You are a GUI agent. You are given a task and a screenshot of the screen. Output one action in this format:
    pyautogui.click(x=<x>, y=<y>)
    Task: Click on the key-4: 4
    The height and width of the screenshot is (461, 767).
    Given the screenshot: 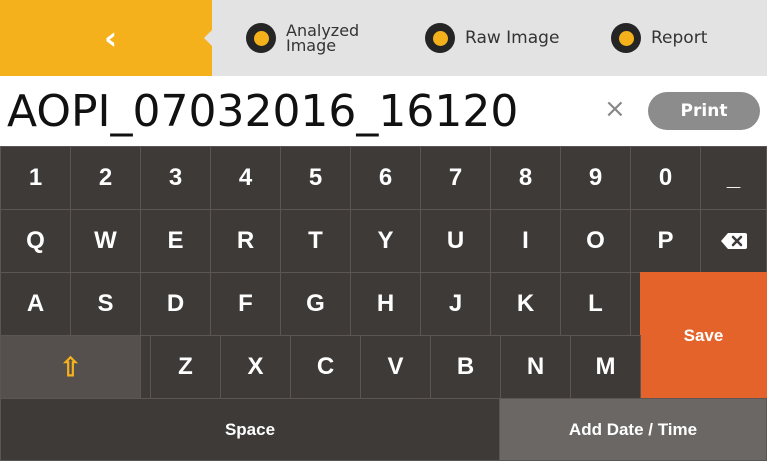 What is the action you would take?
    pyautogui.click(x=245, y=178)
    